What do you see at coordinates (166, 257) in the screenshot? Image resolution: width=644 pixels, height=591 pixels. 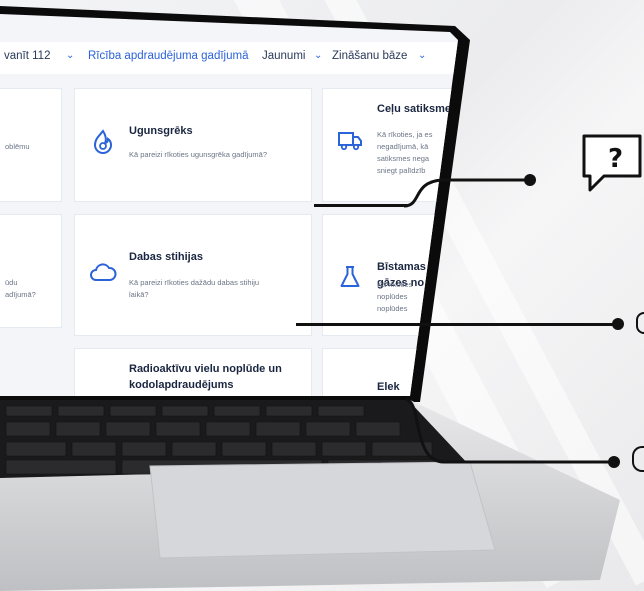 I see `card-title: Dabas stihijas` at bounding box center [166, 257].